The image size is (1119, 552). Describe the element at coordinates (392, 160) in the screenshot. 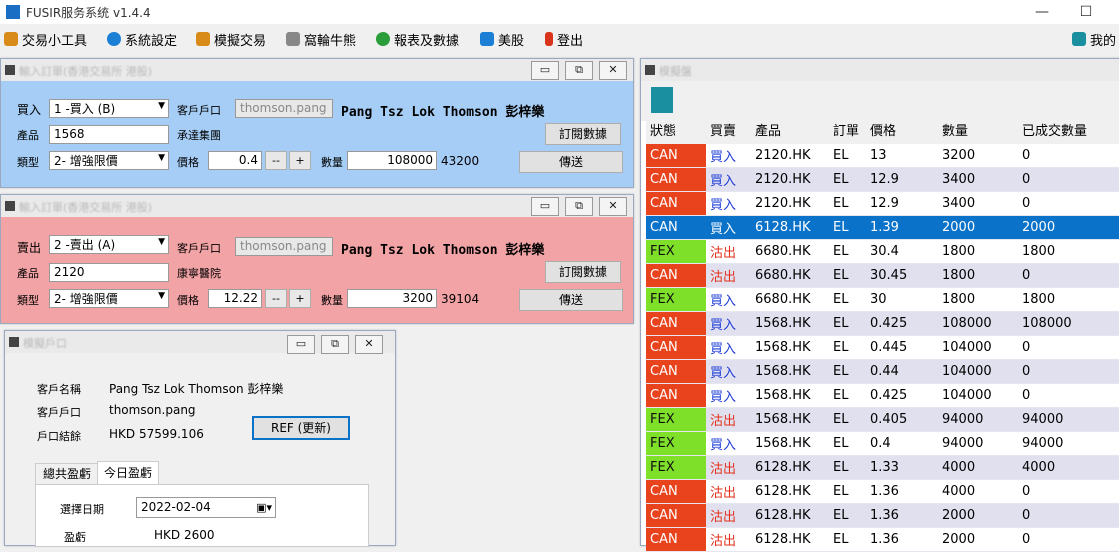

I see `quantity-field: 108000` at that location.